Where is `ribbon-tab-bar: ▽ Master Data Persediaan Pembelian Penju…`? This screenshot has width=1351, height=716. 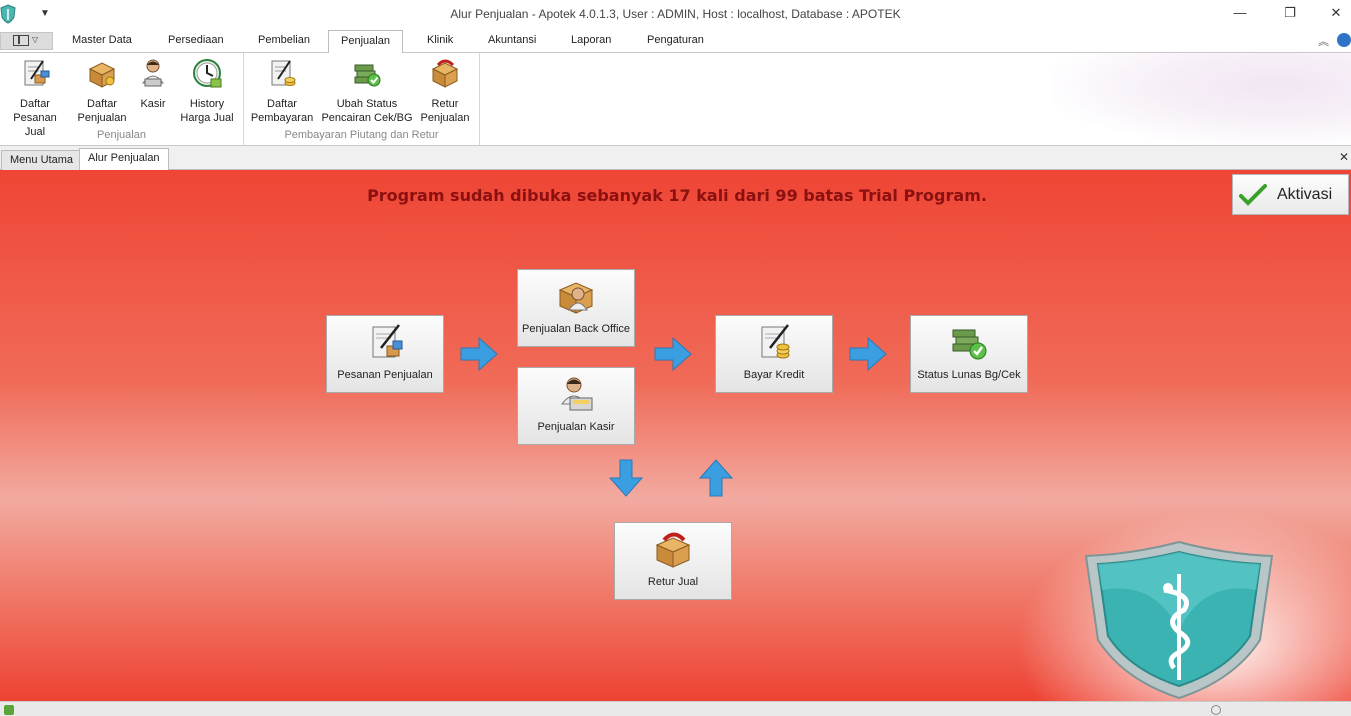 ribbon-tab-bar: ▽ Master Data Persediaan Pembelian Penju… is located at coordinates (675, 42).